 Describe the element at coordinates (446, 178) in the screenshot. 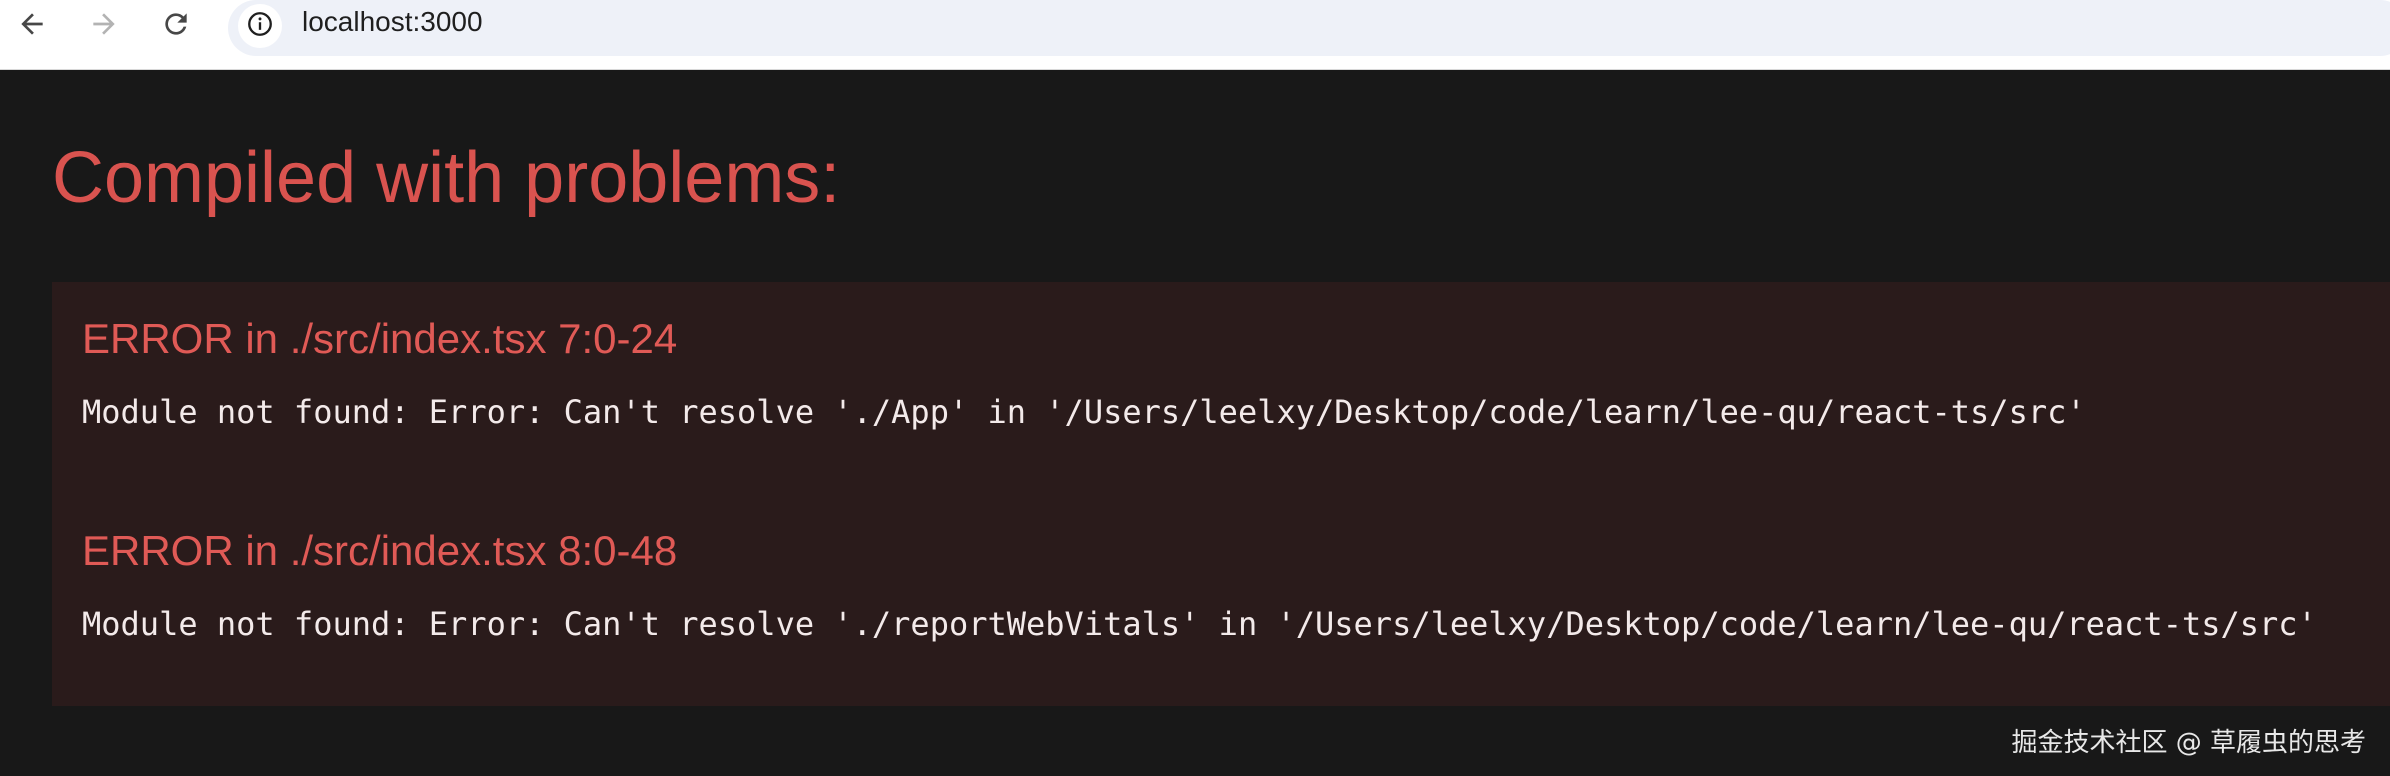

I see `overlay-title: Compiled with problems:` at that location.